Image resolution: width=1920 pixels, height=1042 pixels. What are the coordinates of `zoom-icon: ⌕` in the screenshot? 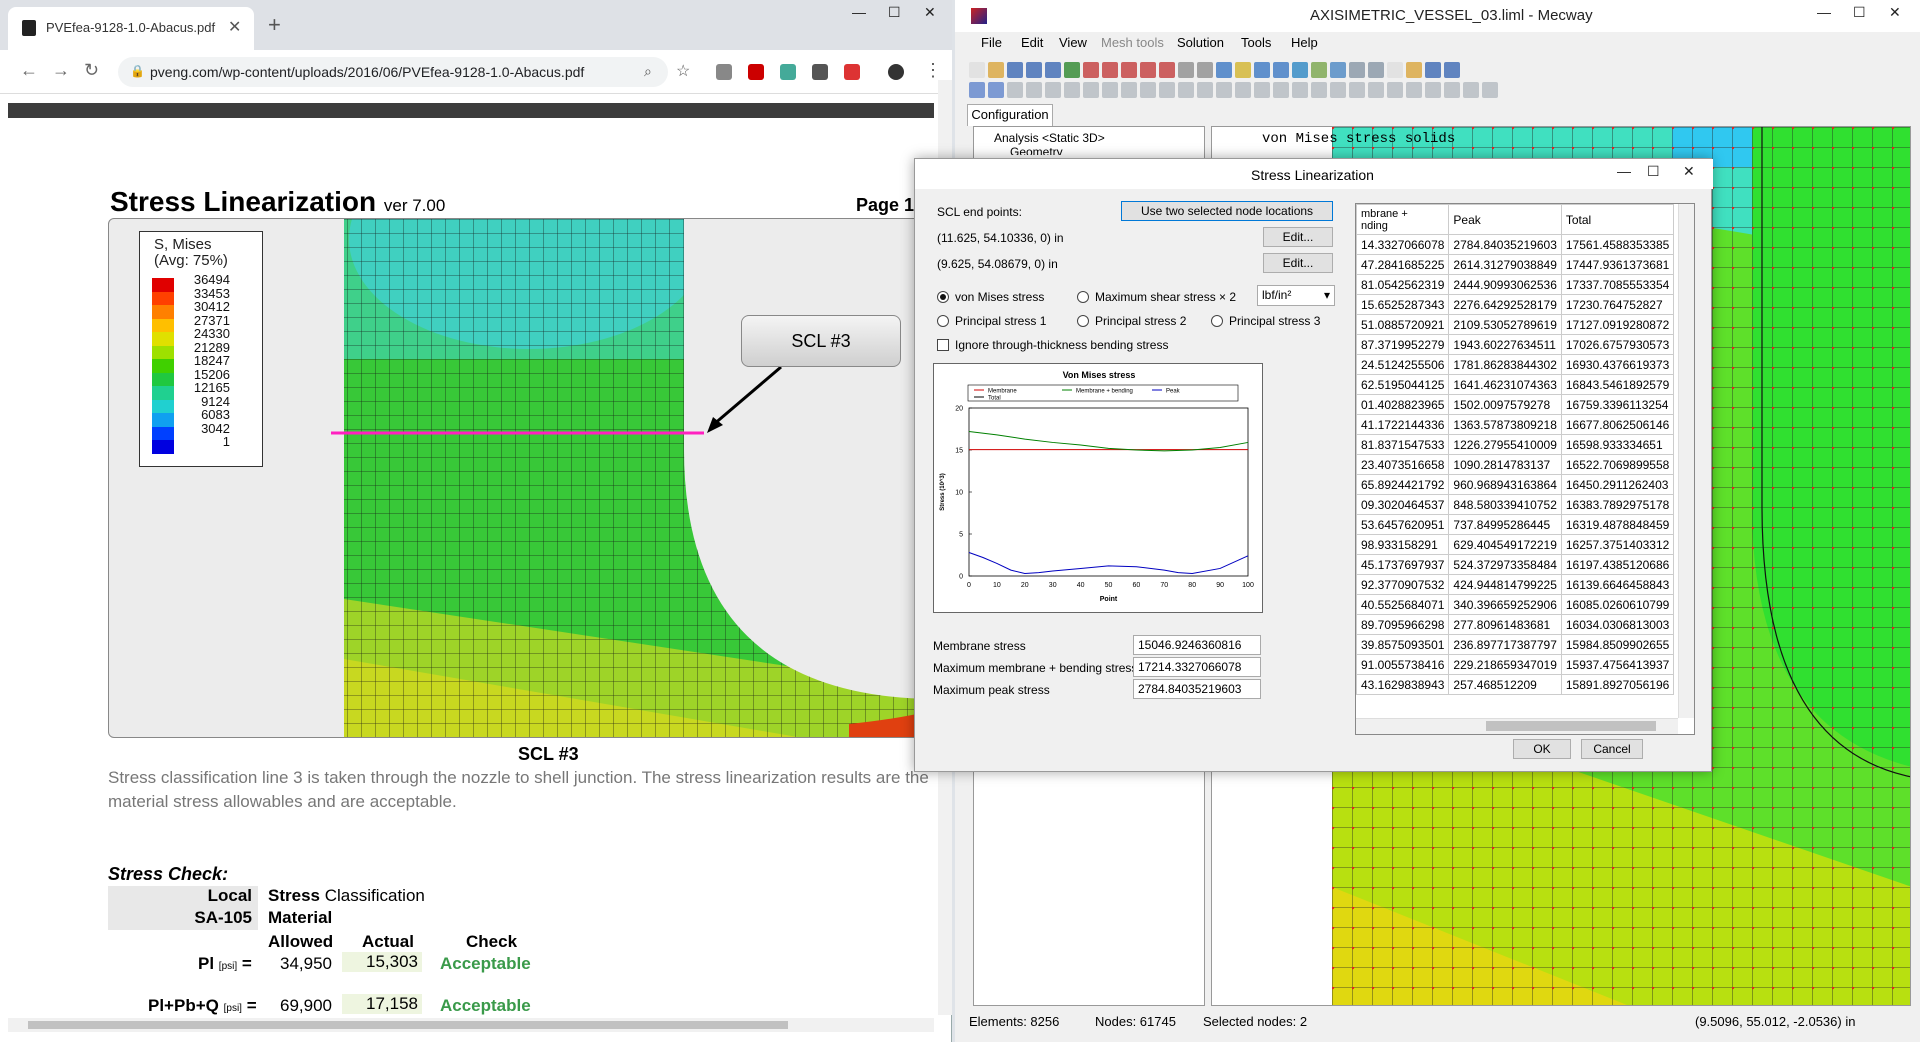 It's located at (648, 71).